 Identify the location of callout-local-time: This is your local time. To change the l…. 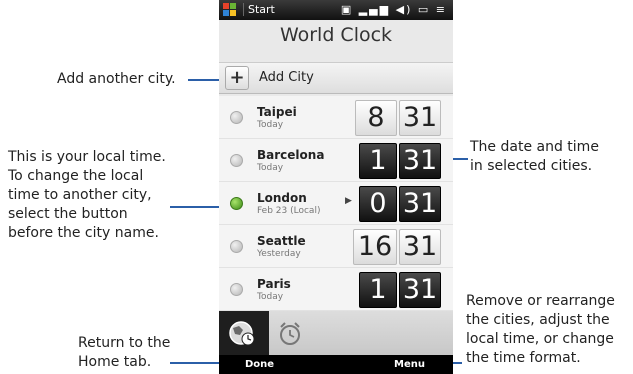
(87, 195).